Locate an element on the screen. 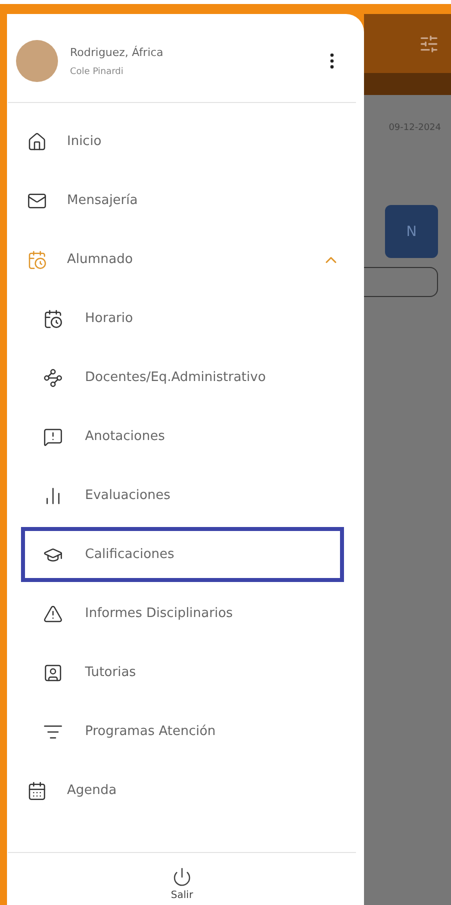 The height and width of the screenshot is (905, 451). person-badge-icon is located at coordinates (53, 672).